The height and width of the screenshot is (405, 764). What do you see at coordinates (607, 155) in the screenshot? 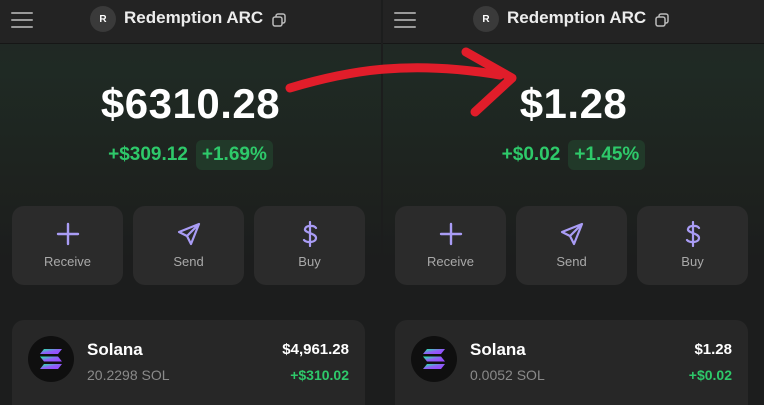
I see `change-percent-badge: +1.45%` at bounding box center [607, 155].